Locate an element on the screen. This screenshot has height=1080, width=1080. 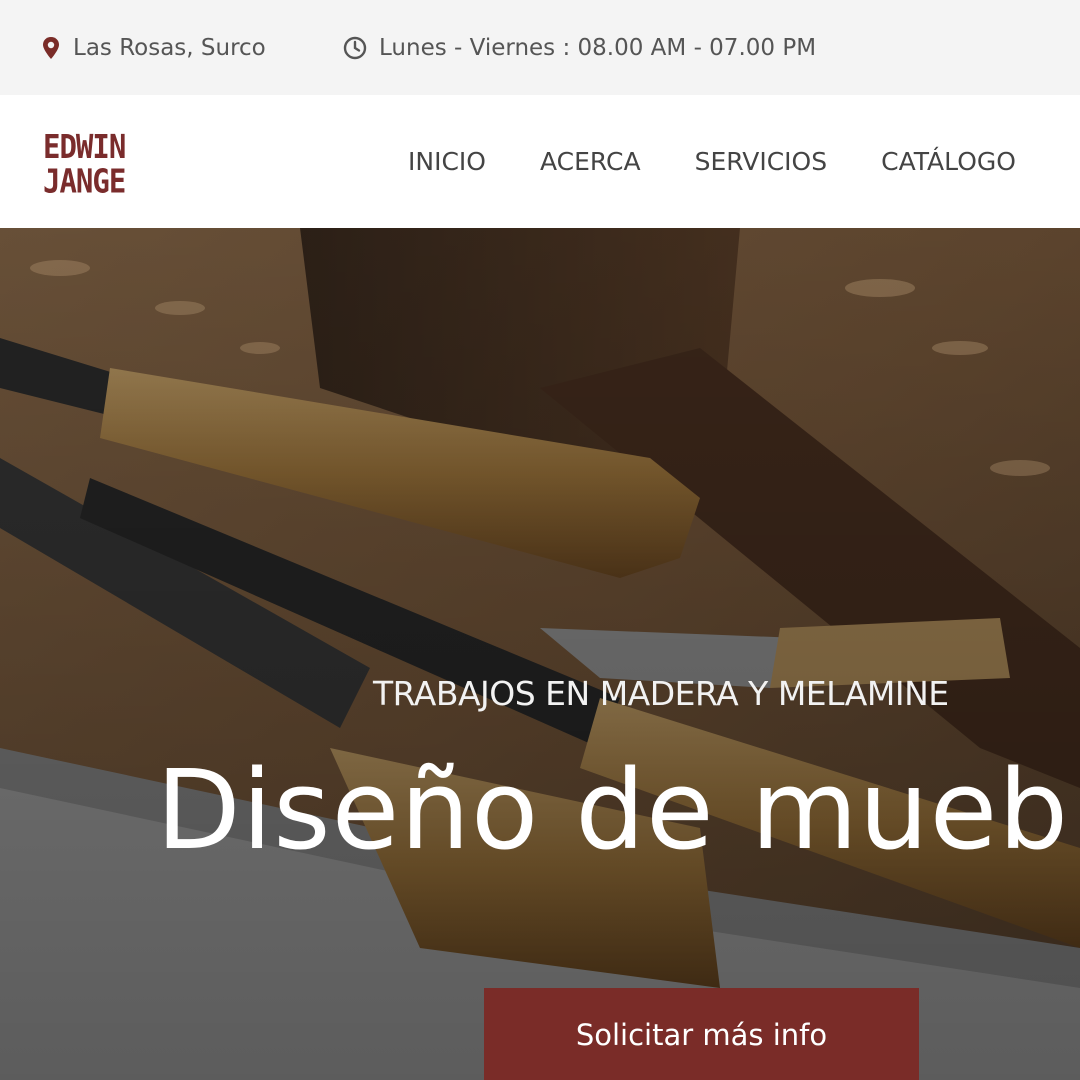
site-logo: EDWIN JANGE is located at coordinates (84, 163).